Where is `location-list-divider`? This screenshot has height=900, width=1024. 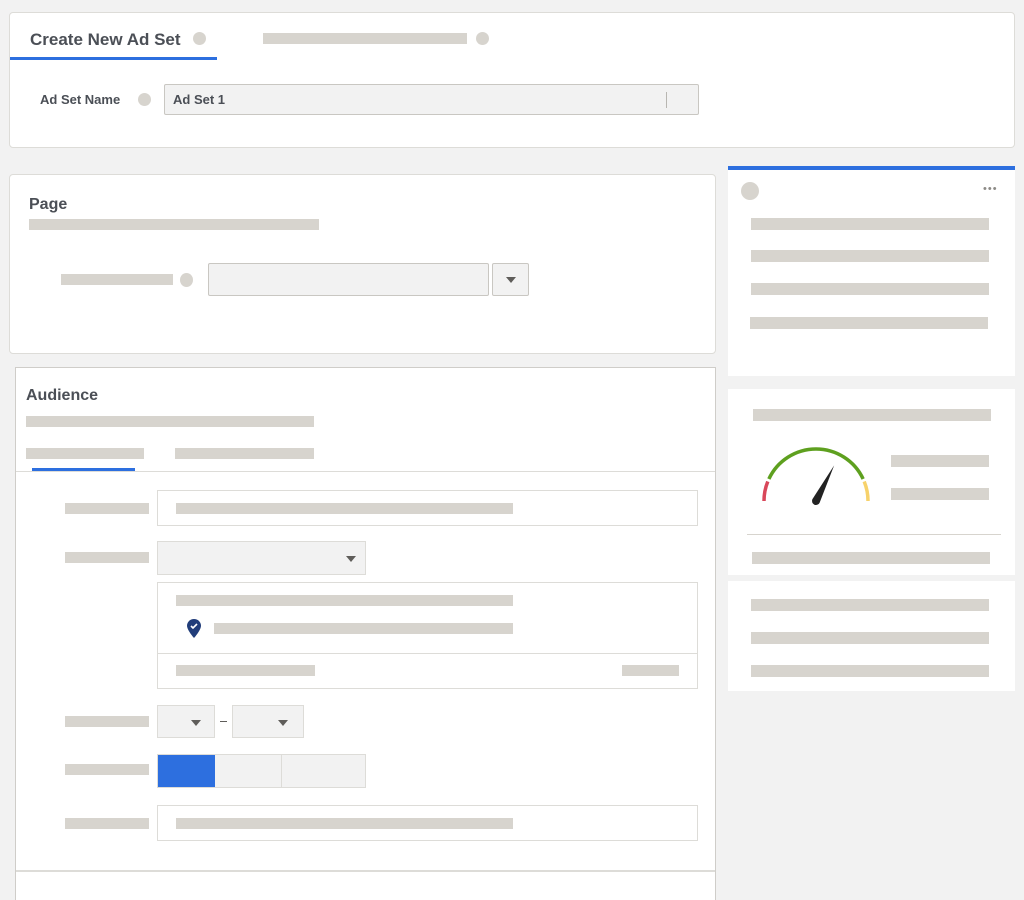 location-list-divider is located at coordinates (427, 653).